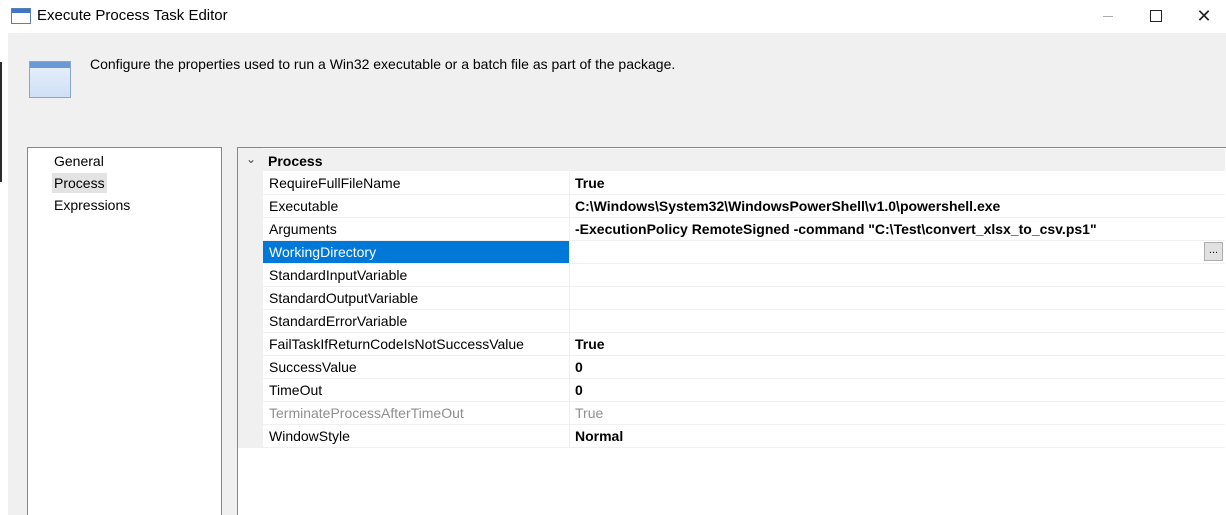 The image size is (1226, 515). I want to click on form-icon, so click(50, 79).